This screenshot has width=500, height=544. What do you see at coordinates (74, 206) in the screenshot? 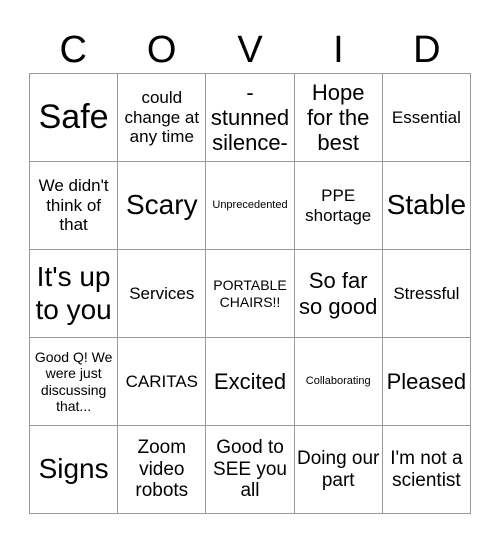
I see `bingo-cell: We didn't think of that` at bounding box center [74, 206].